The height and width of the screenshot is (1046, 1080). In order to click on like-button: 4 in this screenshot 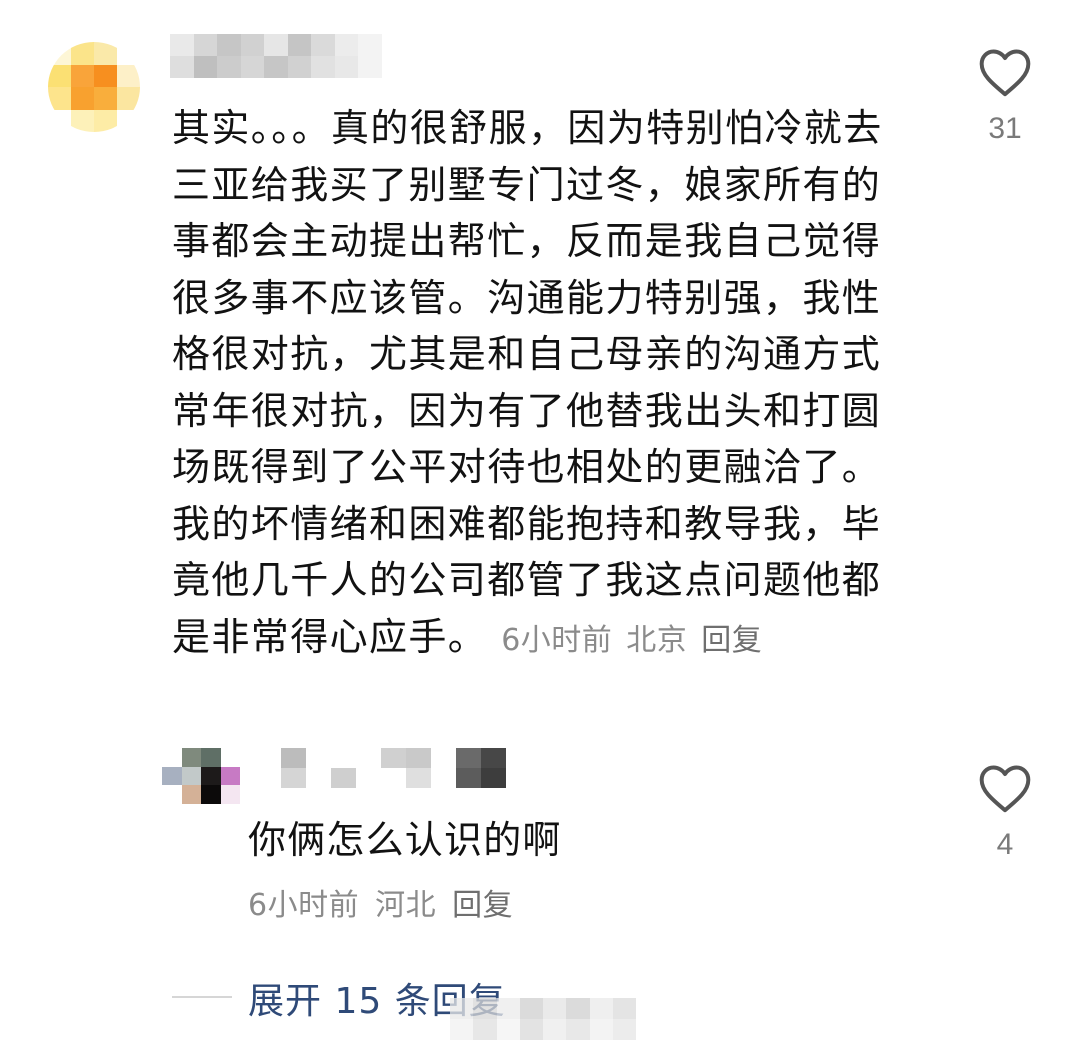, I will do `click(1005, 812)`.